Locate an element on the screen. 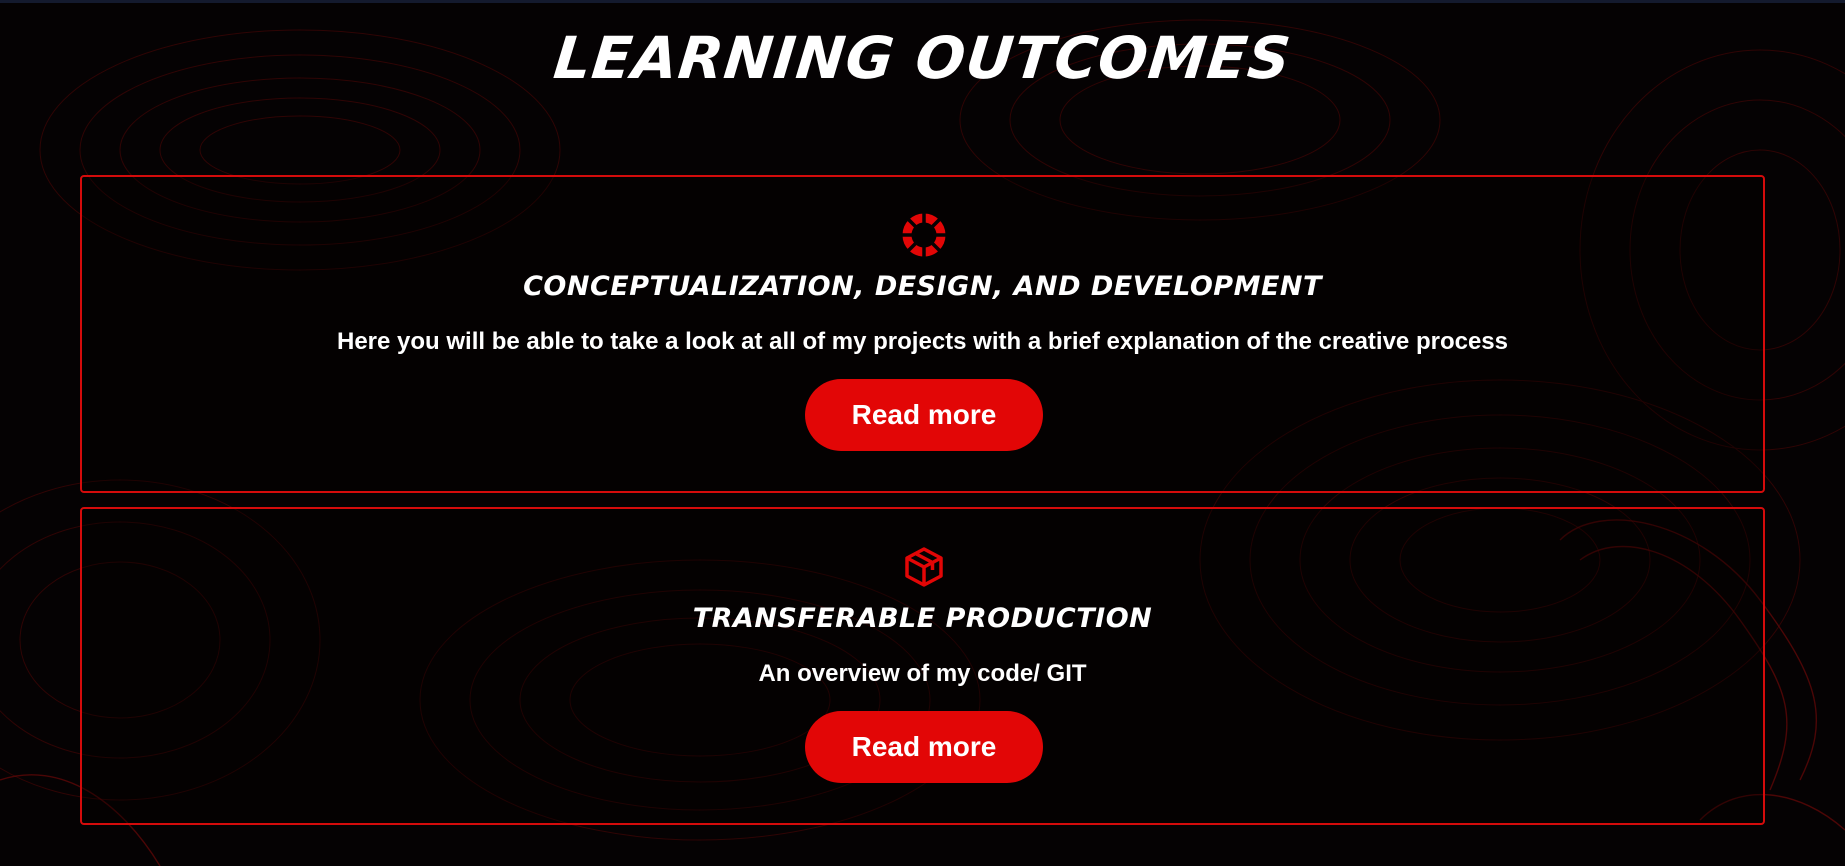 The width and height of the screenshot is (1845, 866). card-title: TRANSFERABLE PRODUCTION is located at coordinates (922, 618).